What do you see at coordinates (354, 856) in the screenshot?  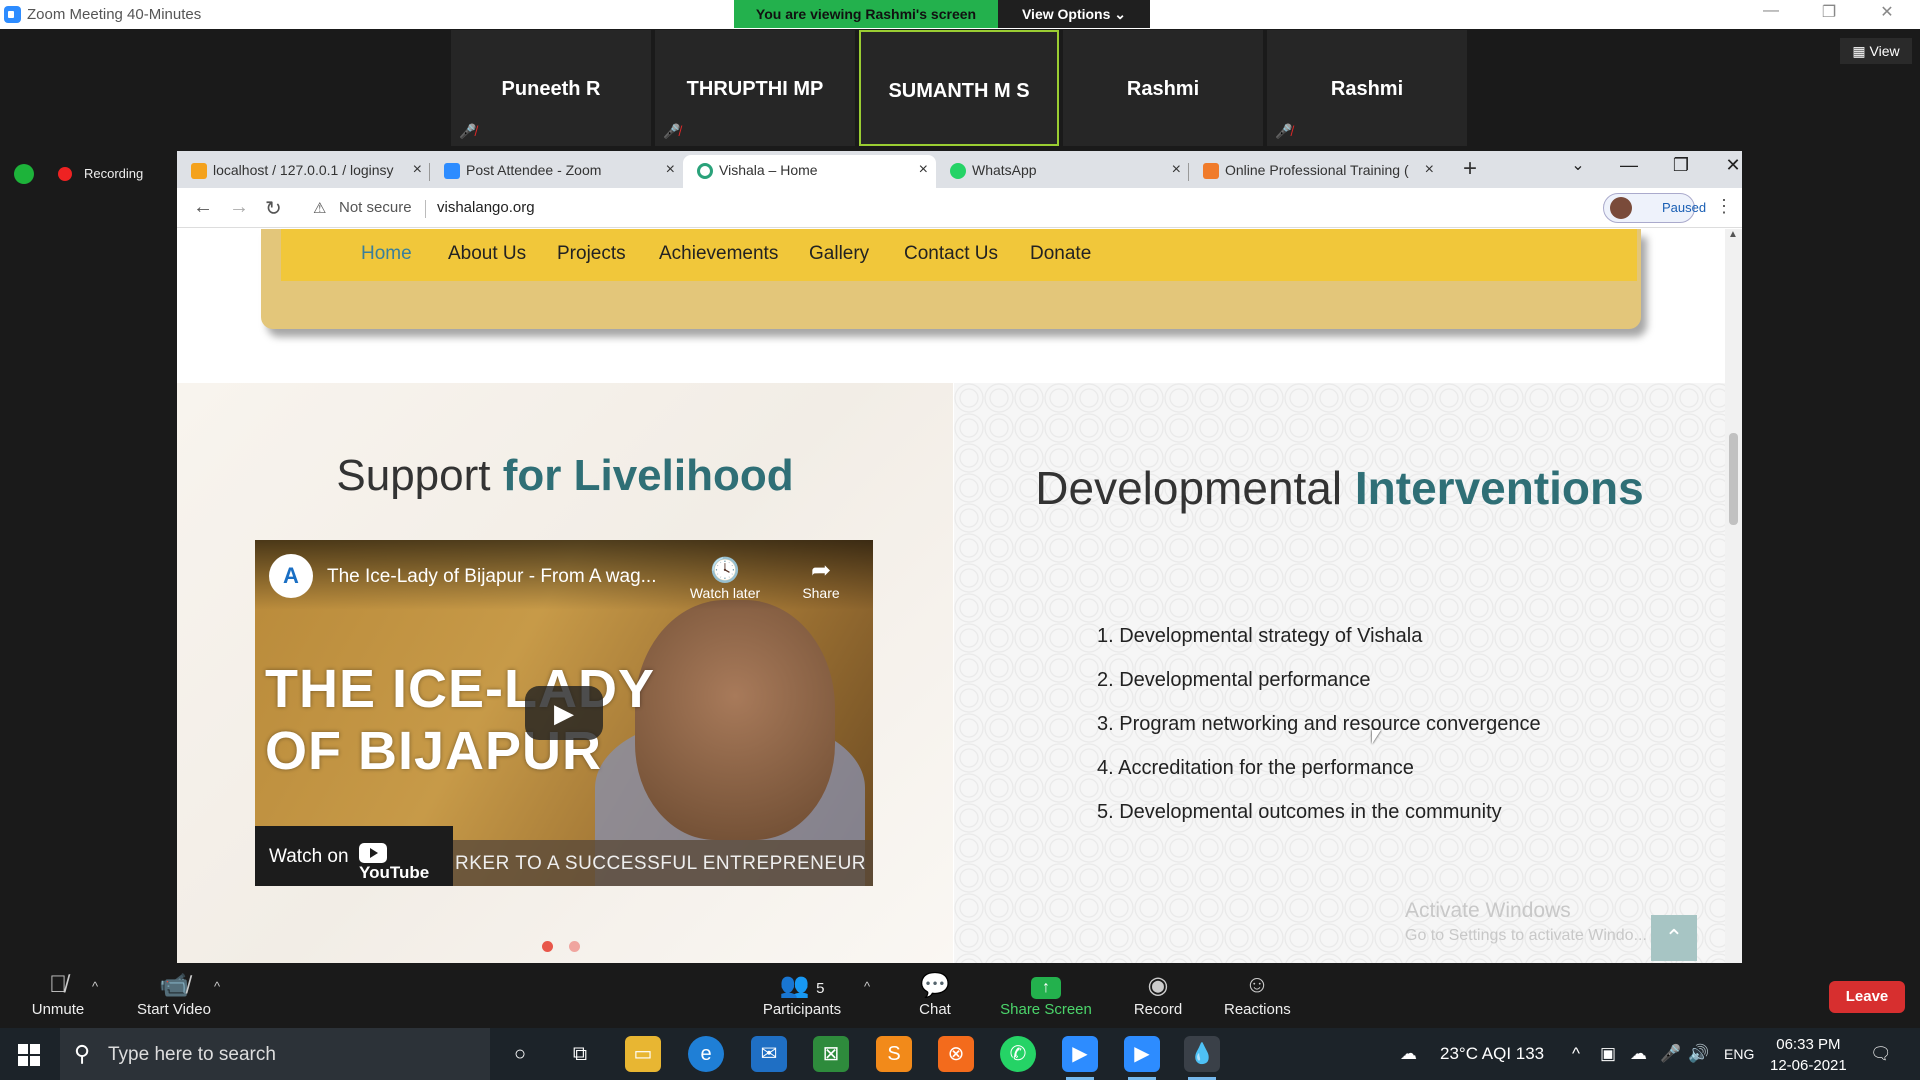 I see `watch-on-youtube-button: Watch on YouTube` at bounding box center [354, 856].